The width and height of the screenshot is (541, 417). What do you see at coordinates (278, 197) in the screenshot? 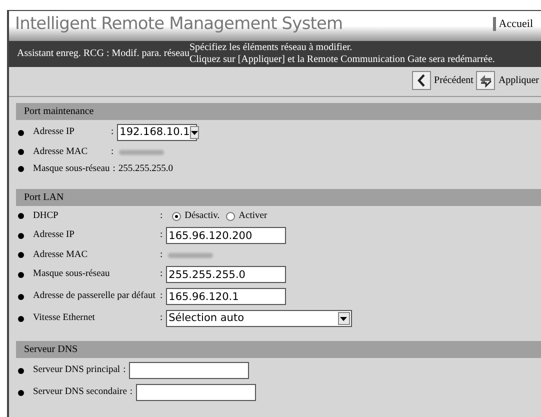
I see `section-header: Port LAN` at bounding box center [278, 197].